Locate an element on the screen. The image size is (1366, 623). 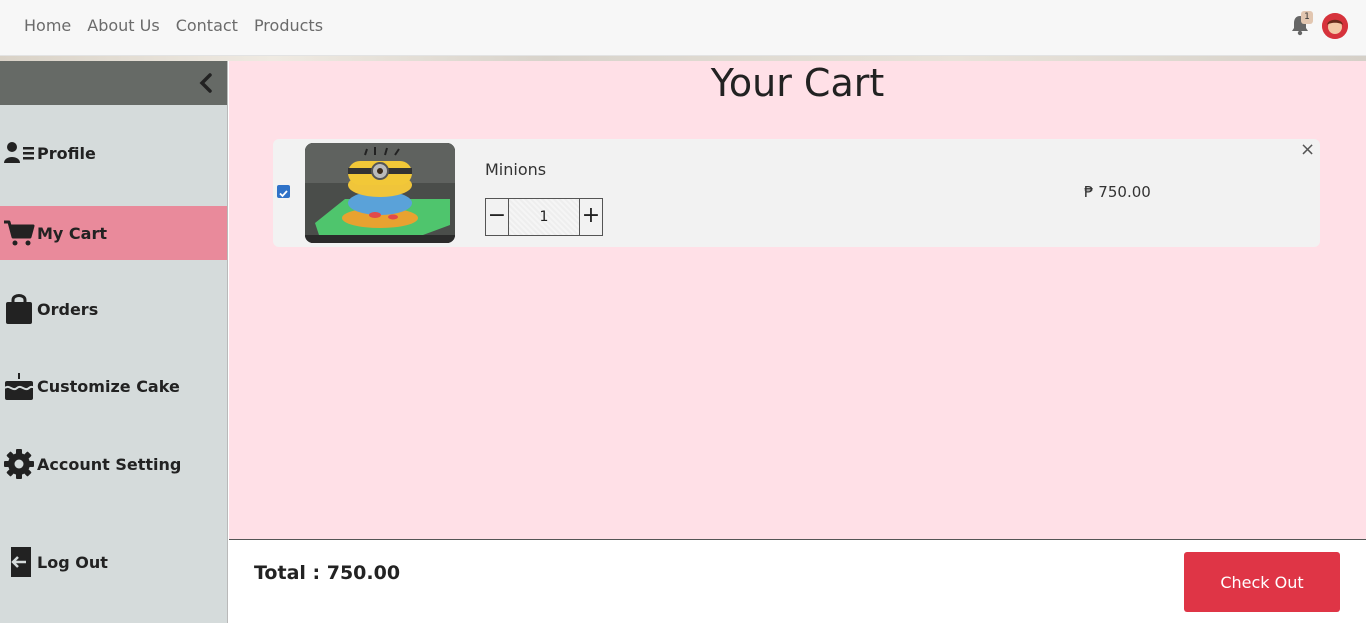
checkmark-icon is located at coordinates (283, 194).